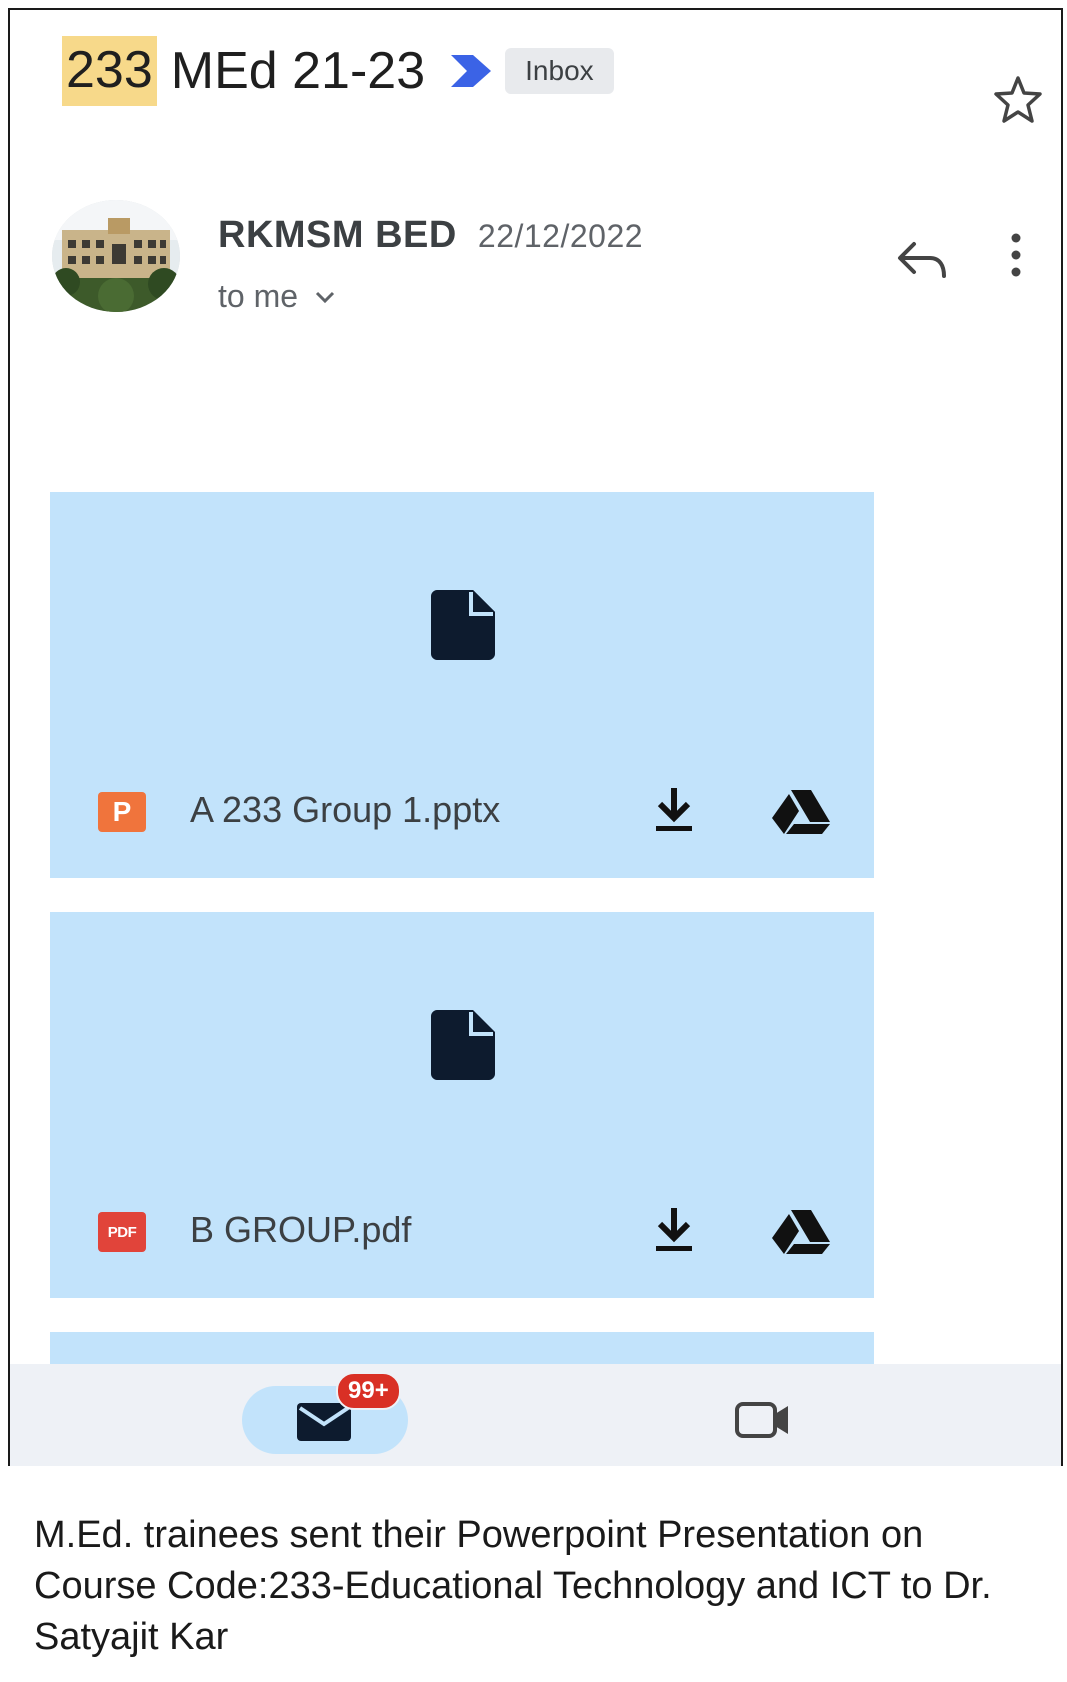  I want to click on unread-count-badge: 99+, so click(368, 1391).